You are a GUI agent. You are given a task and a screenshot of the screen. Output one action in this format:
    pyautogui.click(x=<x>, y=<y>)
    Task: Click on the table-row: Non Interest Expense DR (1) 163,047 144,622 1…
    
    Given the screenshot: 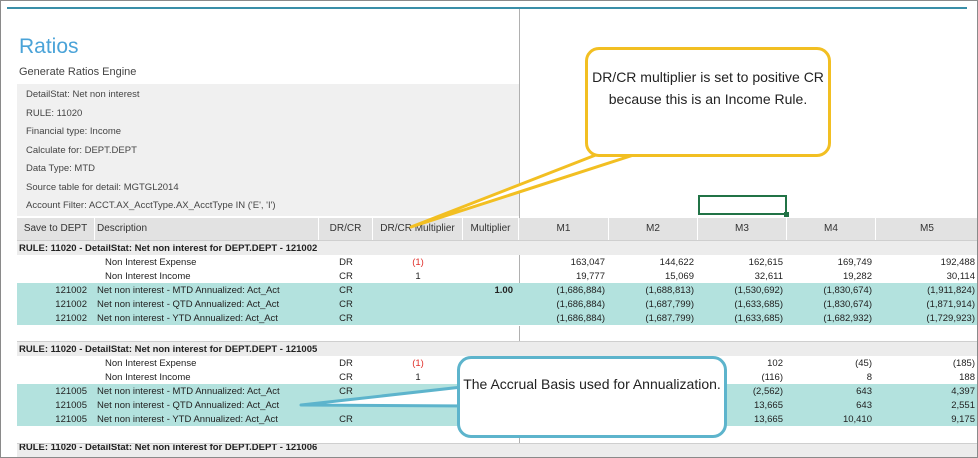 What is the action you would take?
    pyautogui.click(x=497, y=262)
    